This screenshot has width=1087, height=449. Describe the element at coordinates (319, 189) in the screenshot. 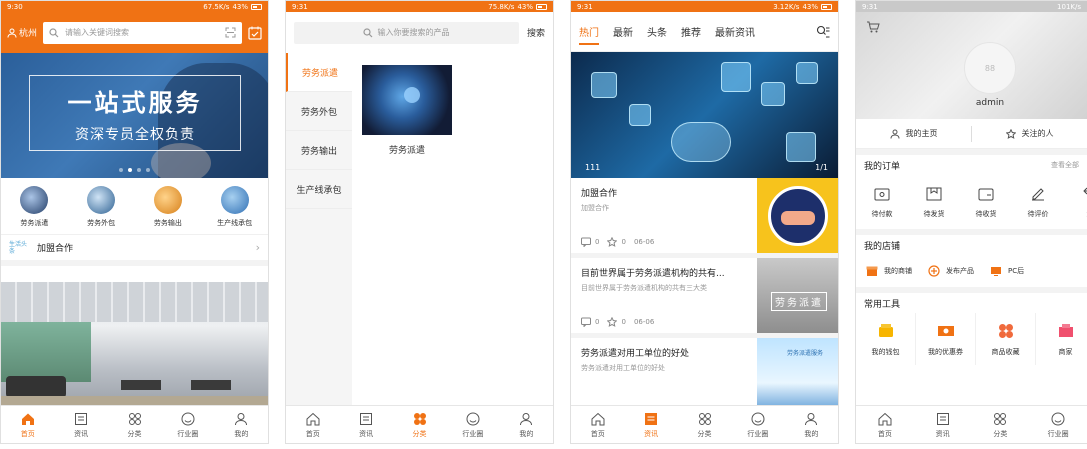

I see `sidebar-item-production-line: 生产线承包` at that location.